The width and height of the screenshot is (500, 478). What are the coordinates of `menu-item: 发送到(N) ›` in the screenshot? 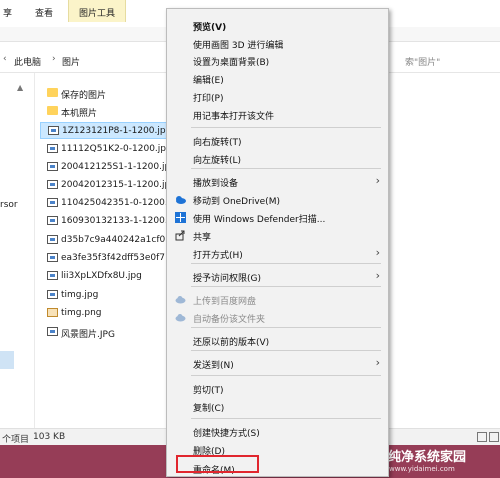 It's located at (277, 363).